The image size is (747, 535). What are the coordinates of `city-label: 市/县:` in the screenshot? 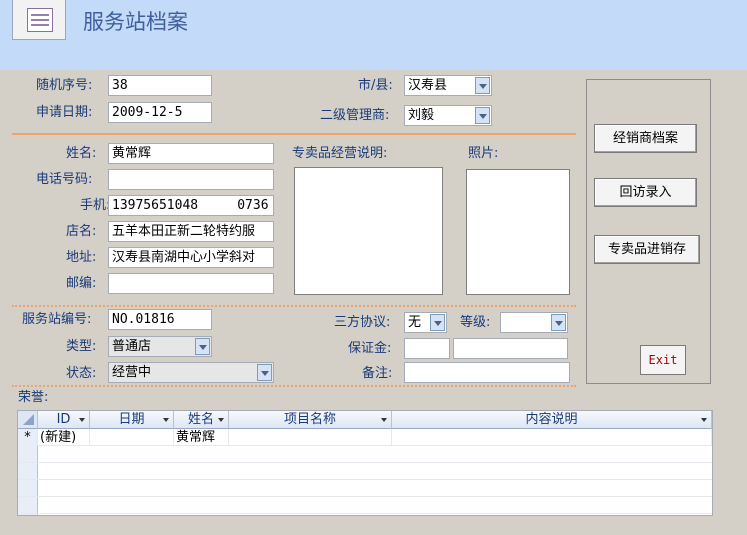 It's located at (375, 85).